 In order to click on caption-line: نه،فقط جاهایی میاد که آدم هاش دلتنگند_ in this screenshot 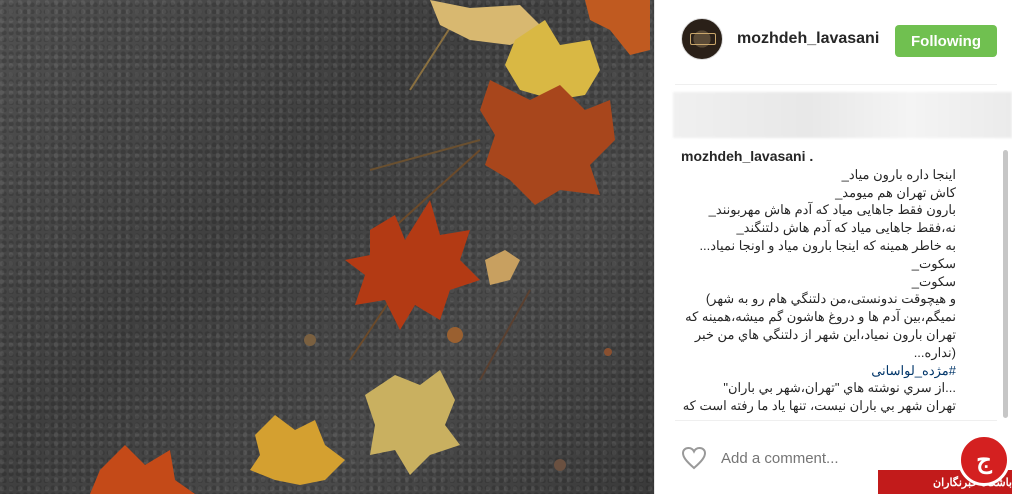, I will do `click(846, 228)`.